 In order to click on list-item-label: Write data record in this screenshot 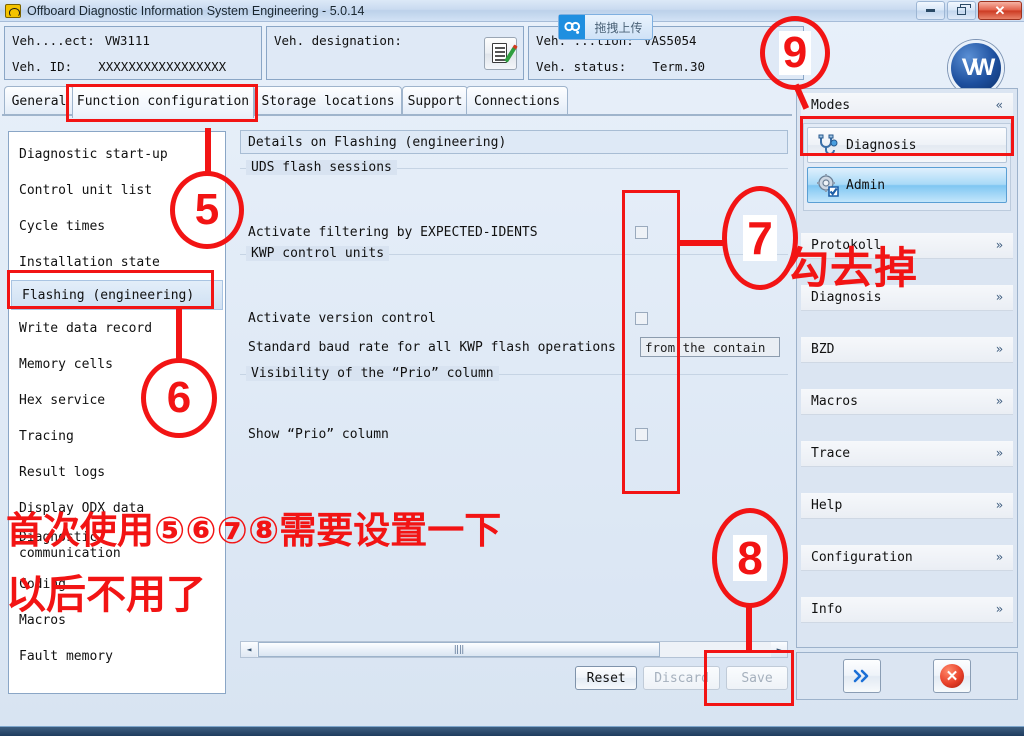, I will do `click(86, 328)`.